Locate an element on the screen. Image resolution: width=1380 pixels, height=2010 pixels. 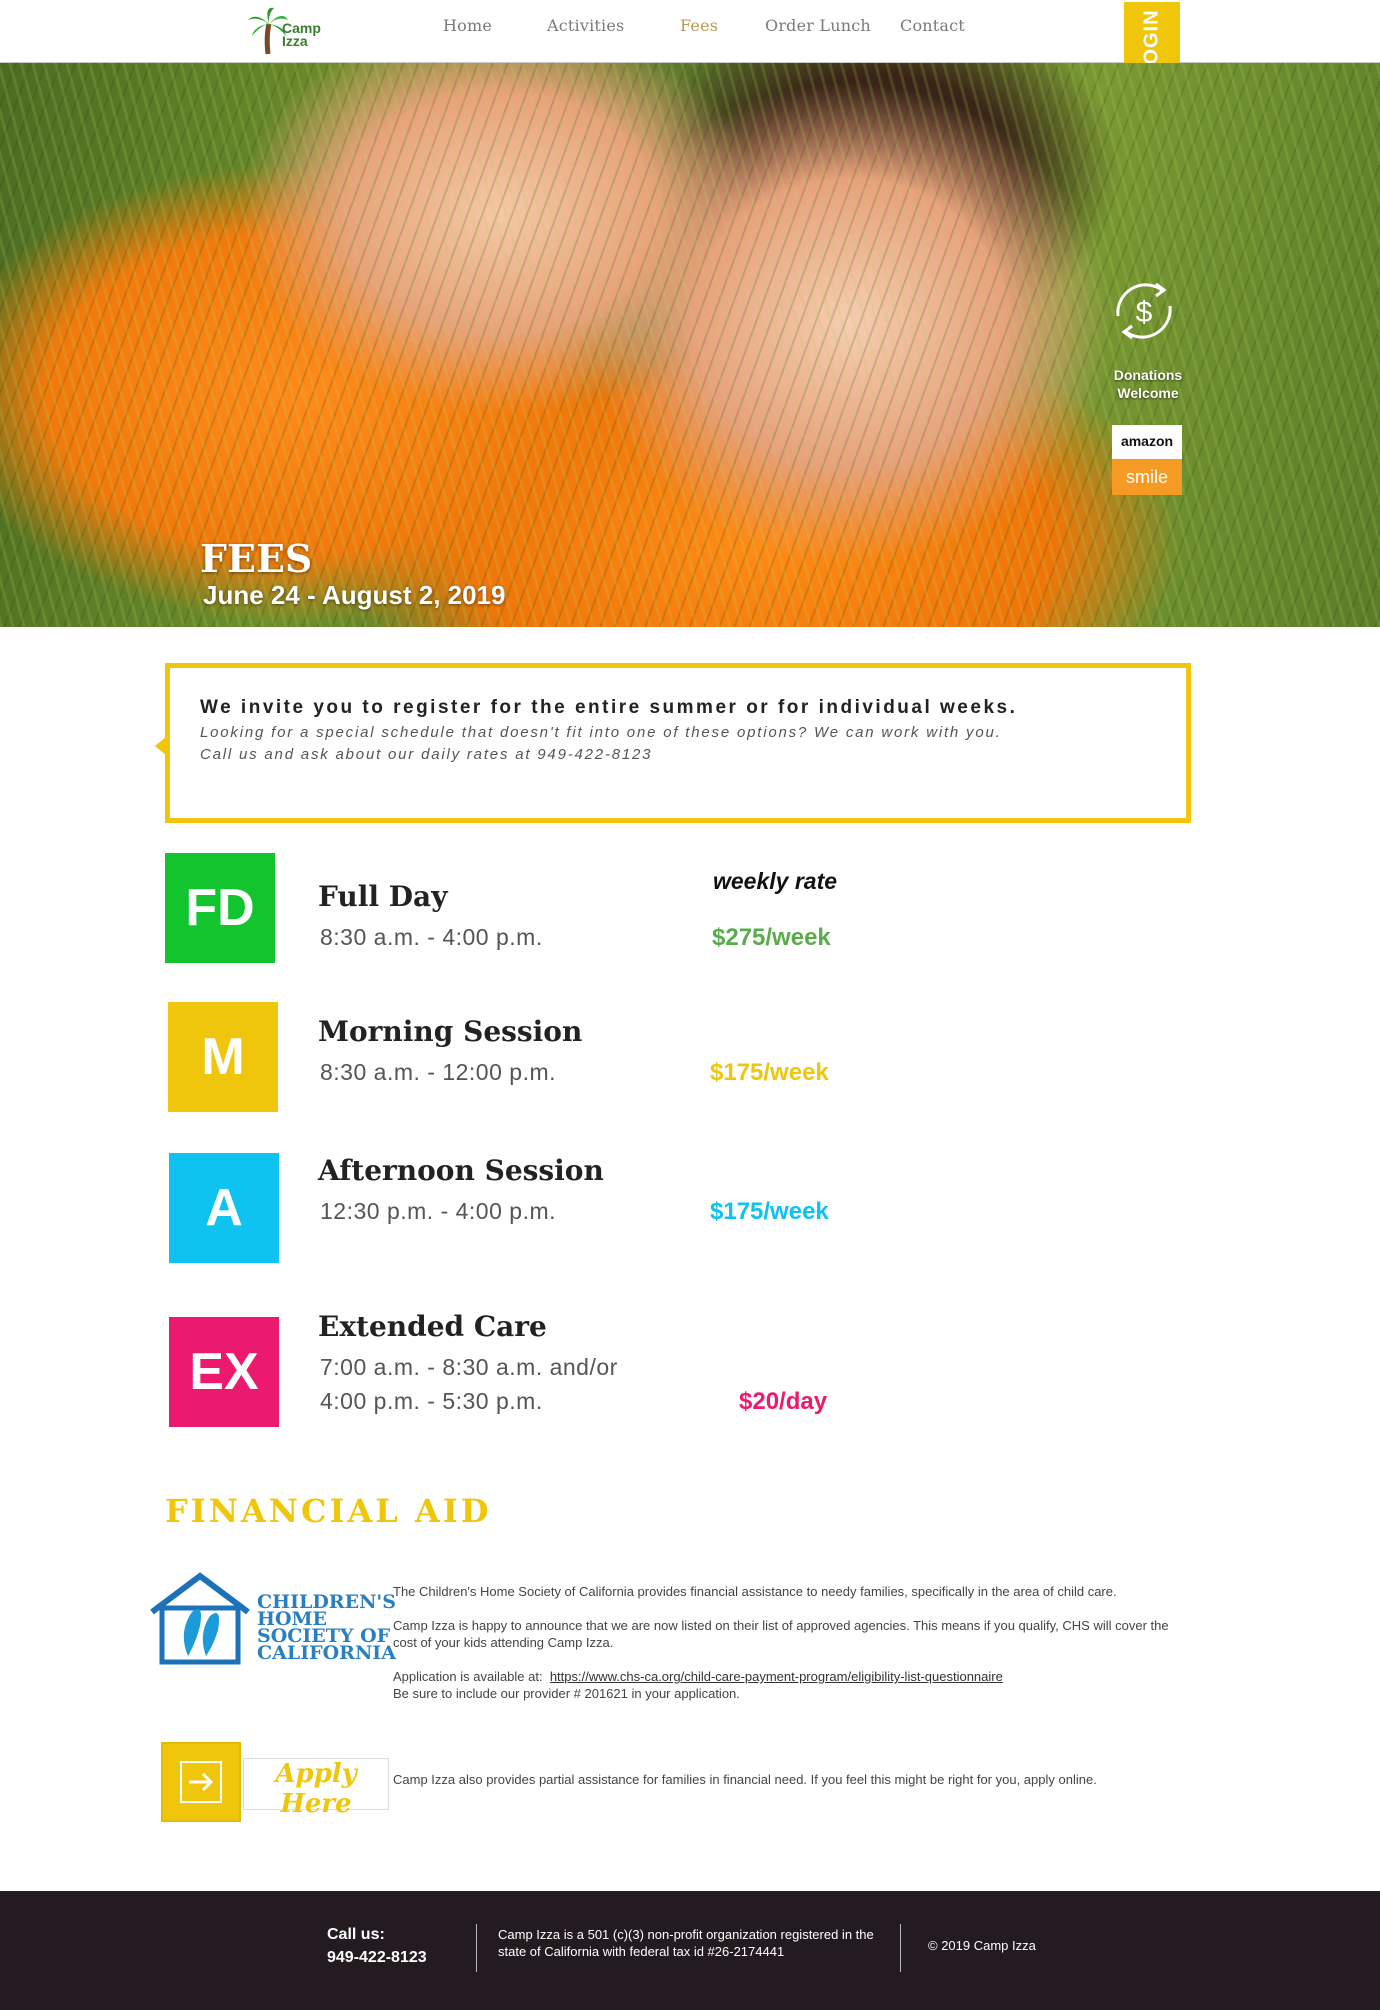
plan-hours-extended-1: 7:00 a.m. - 8:30 a.m. and/or is located at coordinates (469, 1367).